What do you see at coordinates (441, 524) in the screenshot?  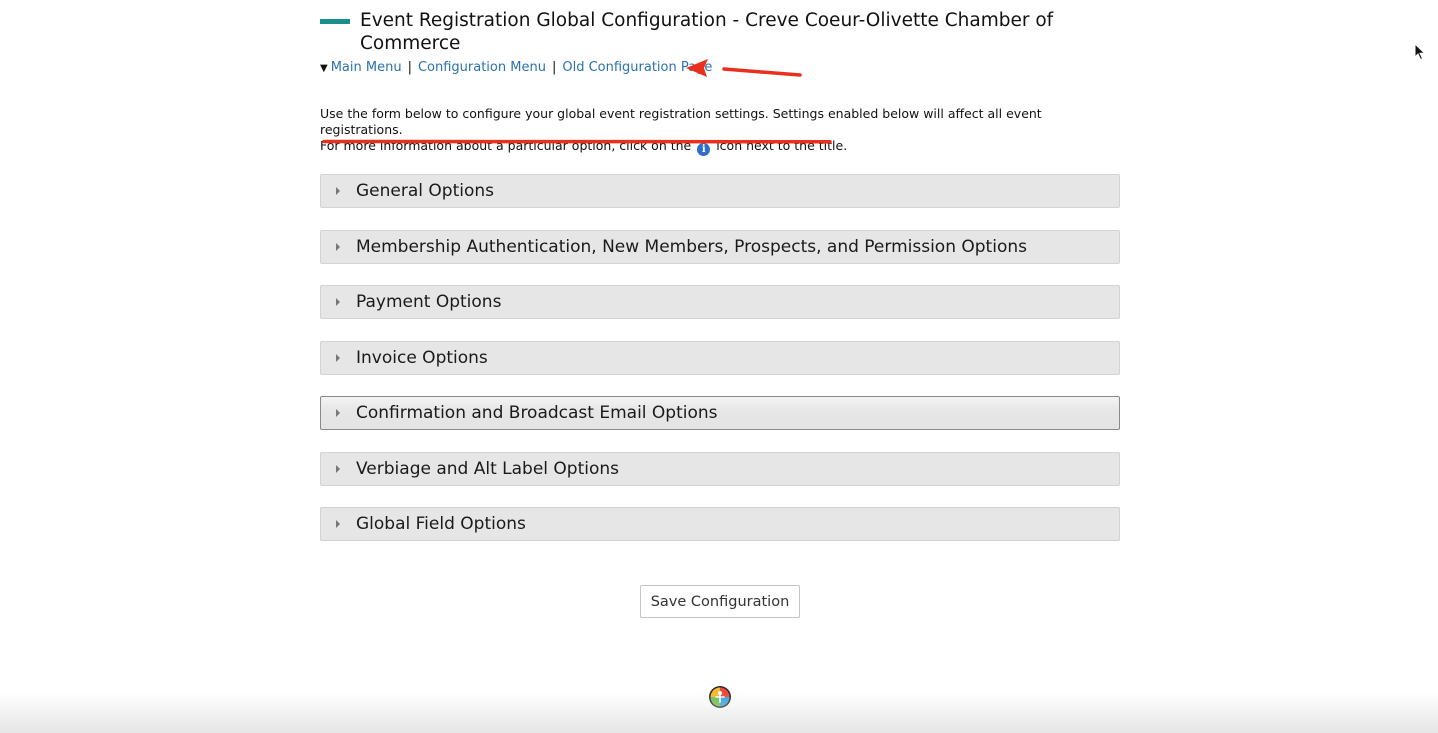 I see `section-label: Global Field Options` at bounding box center [441, 524].